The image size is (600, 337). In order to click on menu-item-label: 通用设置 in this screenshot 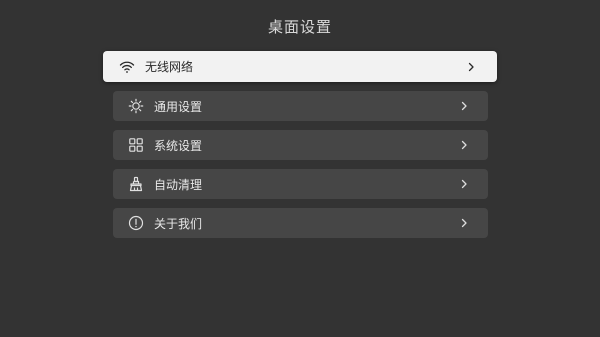, I will do `click(178, 106)`.